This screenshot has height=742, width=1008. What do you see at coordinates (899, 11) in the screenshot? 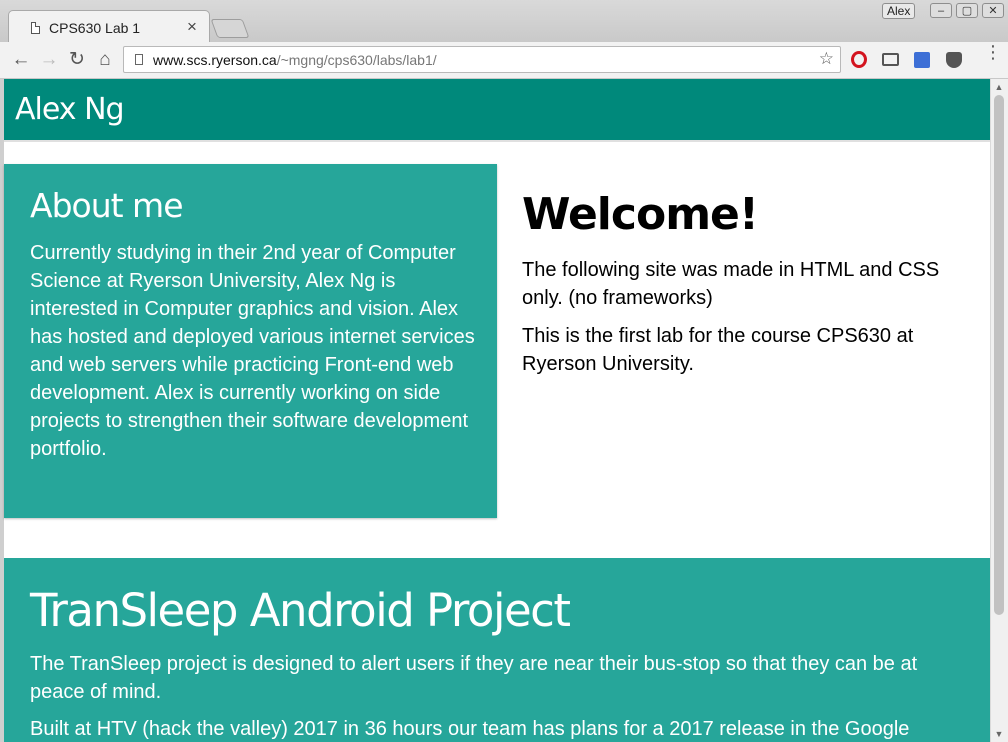
I see `profile-button: Alex` at bounding box center [899, 11].